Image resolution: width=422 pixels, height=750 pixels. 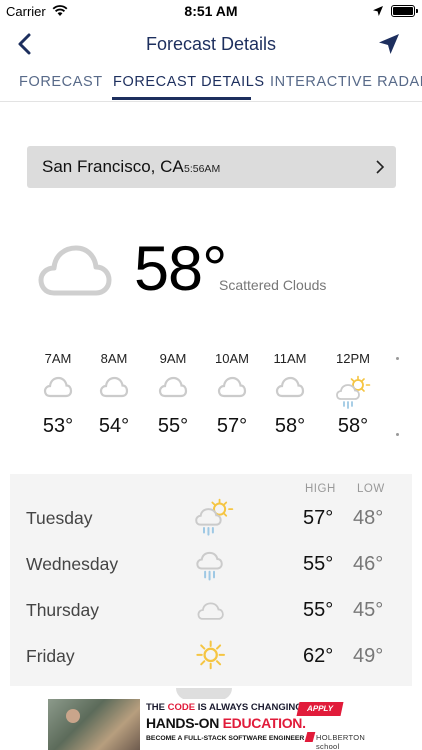 What do you see at coordinates (371, 489) in the screenshot?
I see `low-column-header: LOW` at bounding box center [371, 489].